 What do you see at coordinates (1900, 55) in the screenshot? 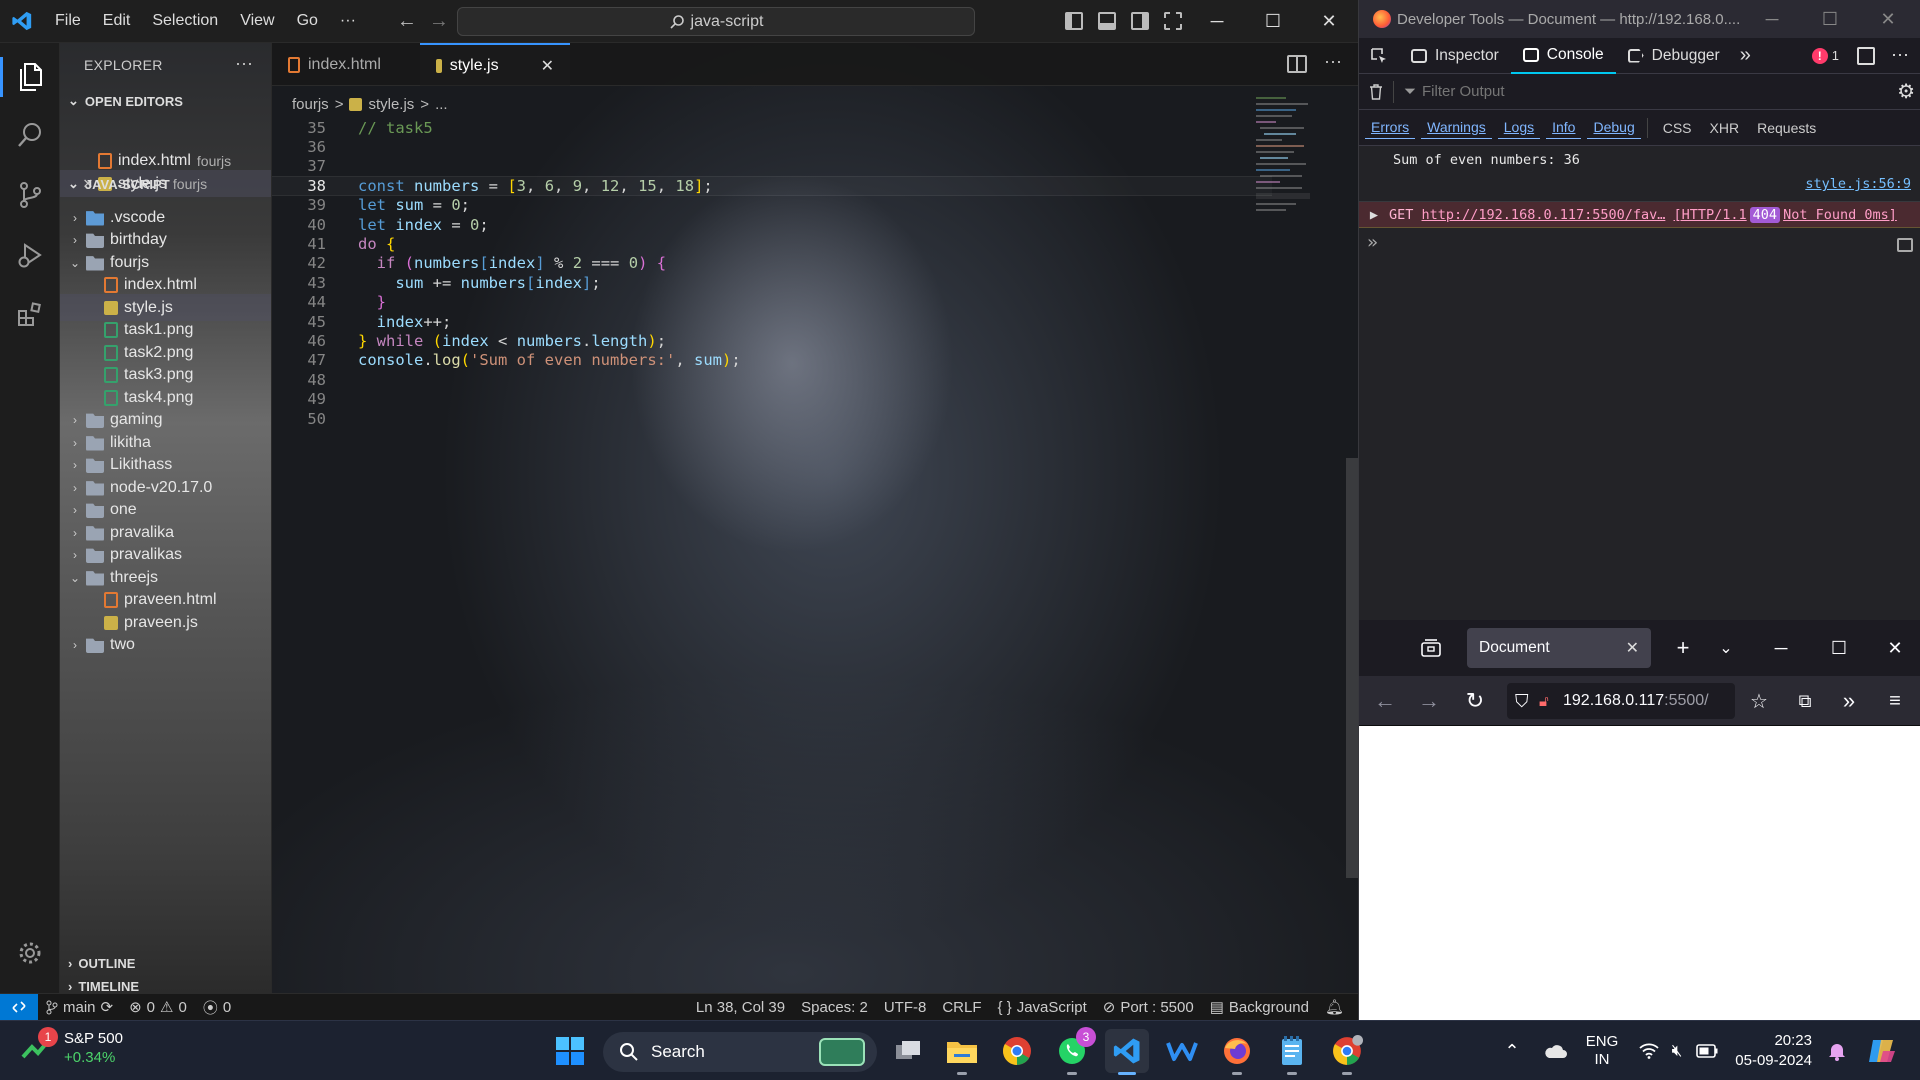
I see `devtools-menu-button: ⋯` at bounding box center [1900, 55].